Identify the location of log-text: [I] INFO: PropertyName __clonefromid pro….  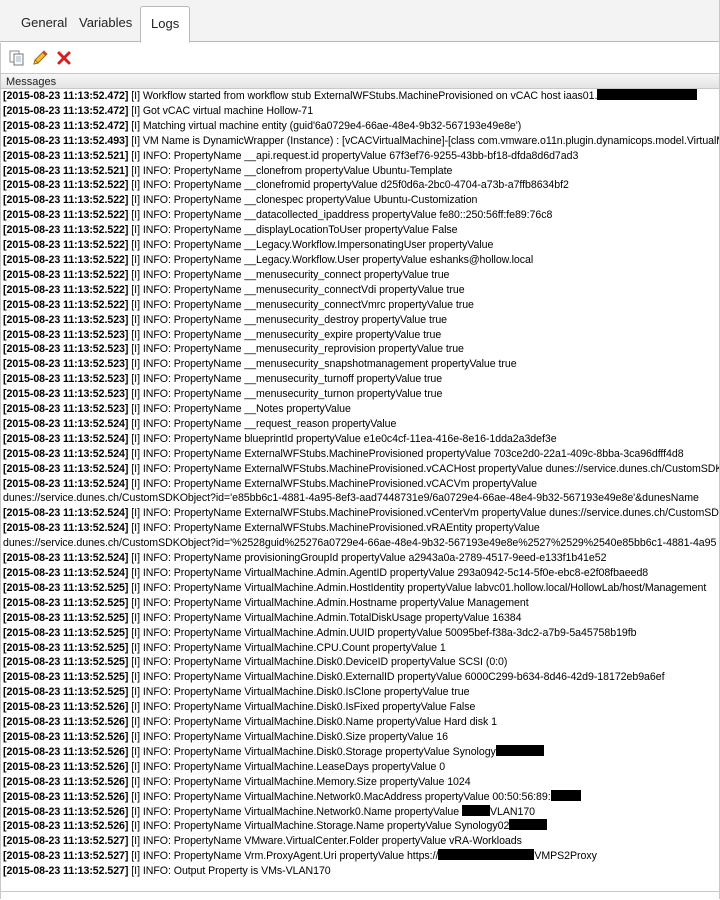
(348, 185).